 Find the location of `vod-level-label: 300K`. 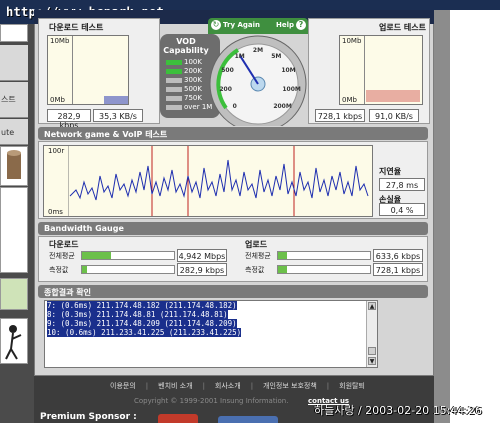

vod-level-label: 300K is located at coordinates (193, 80).